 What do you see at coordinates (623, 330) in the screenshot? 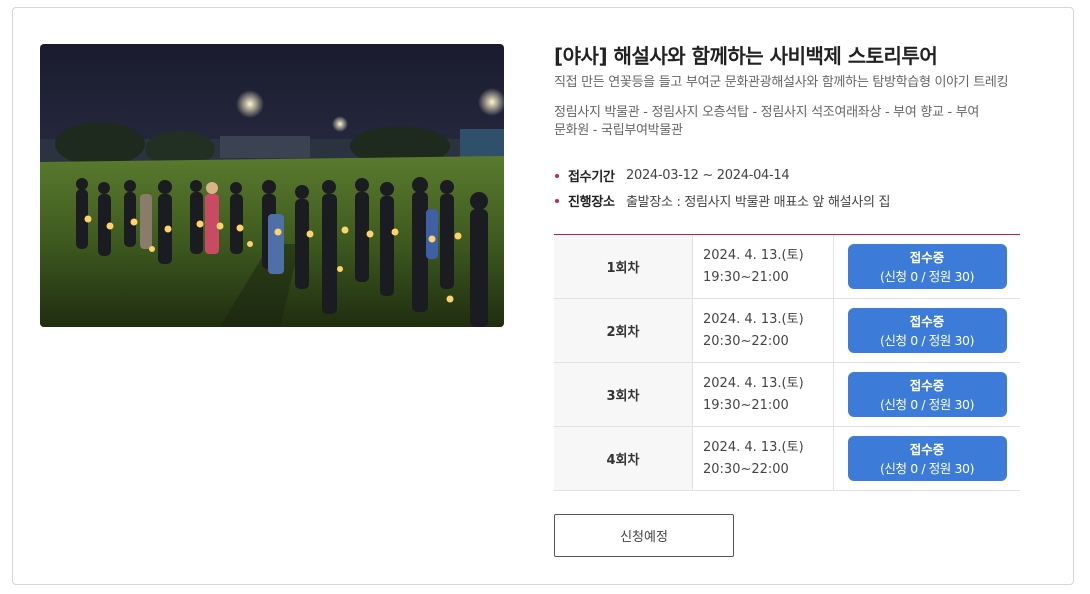
I see `session-name: 2회차` at bounding box center [623, 330].